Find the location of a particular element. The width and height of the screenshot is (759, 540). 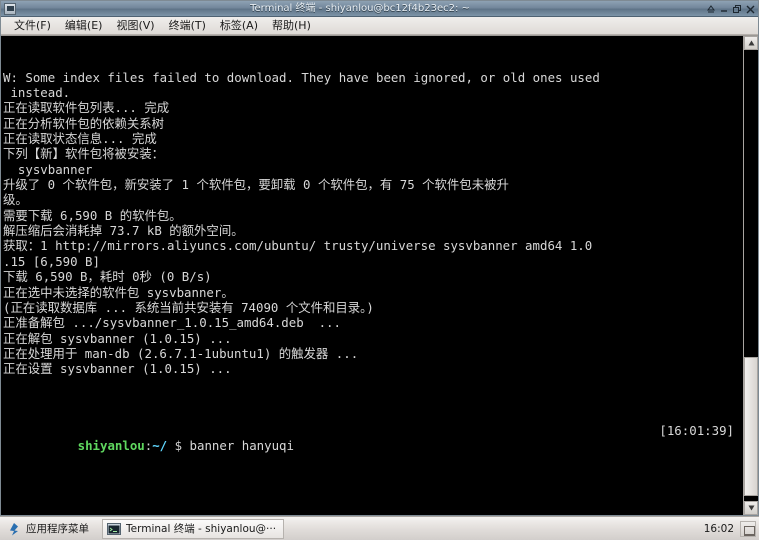

typed-command: banner hanyuqi is located at coordinates (238, 445).